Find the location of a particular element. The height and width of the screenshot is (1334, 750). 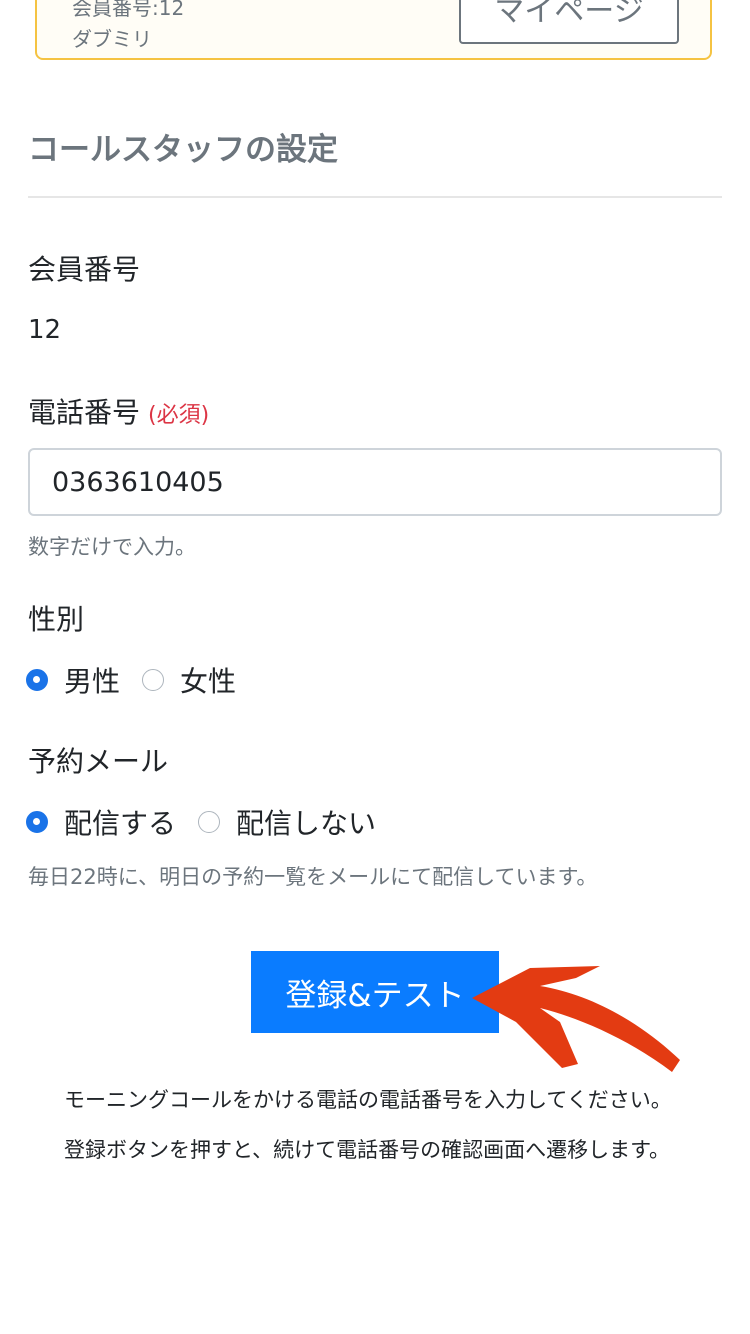

instruction-para-1: モーニングコールをかける電話の電話番号を入力してください。 is located at coordinates (368, 1100).